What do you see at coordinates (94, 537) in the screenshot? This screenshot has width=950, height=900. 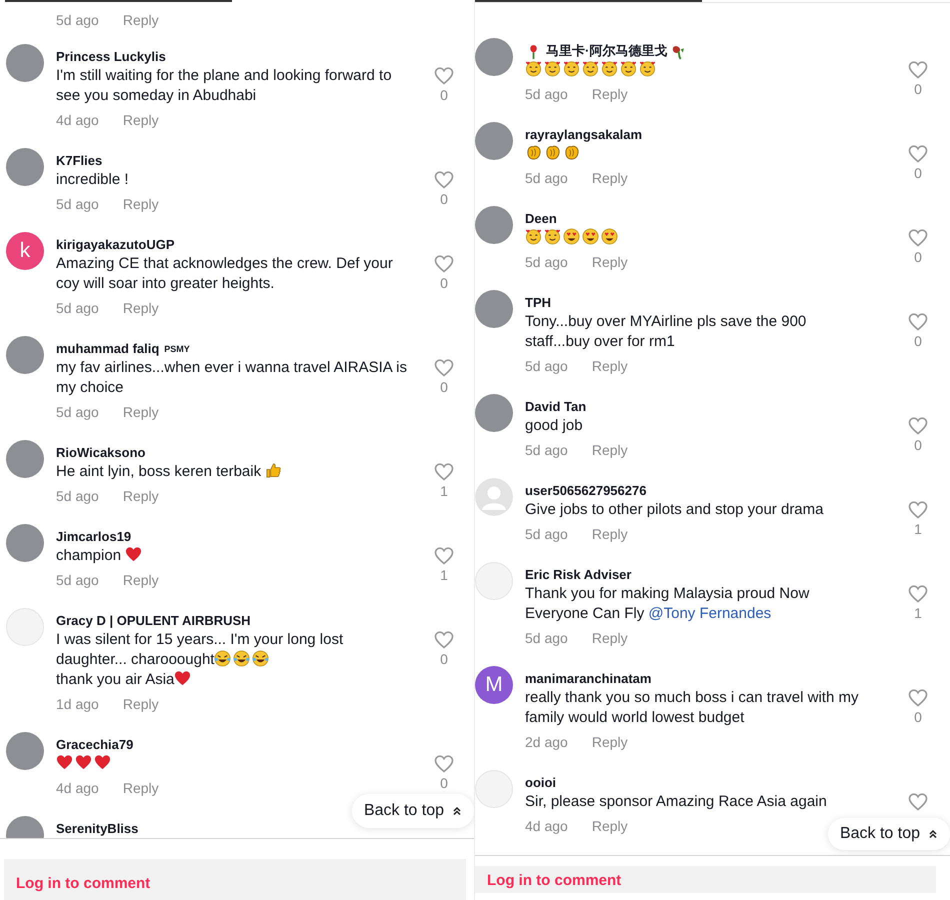 I see `username: Jimcarlos19` at bounding box center [94, 537].